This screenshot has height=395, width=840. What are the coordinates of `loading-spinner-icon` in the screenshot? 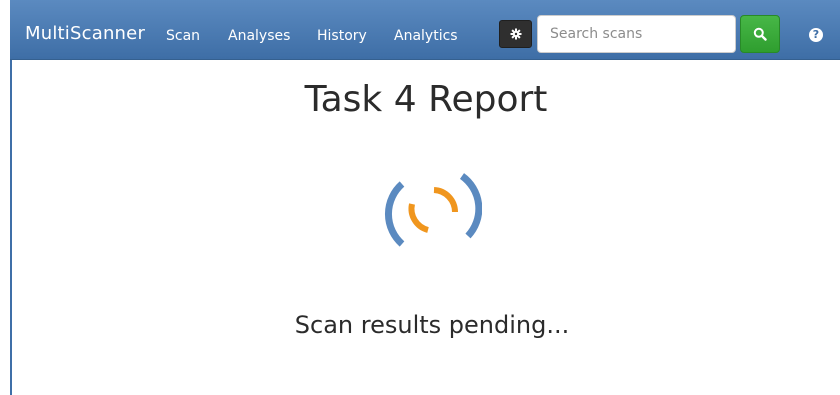 It's located at (433, 210).